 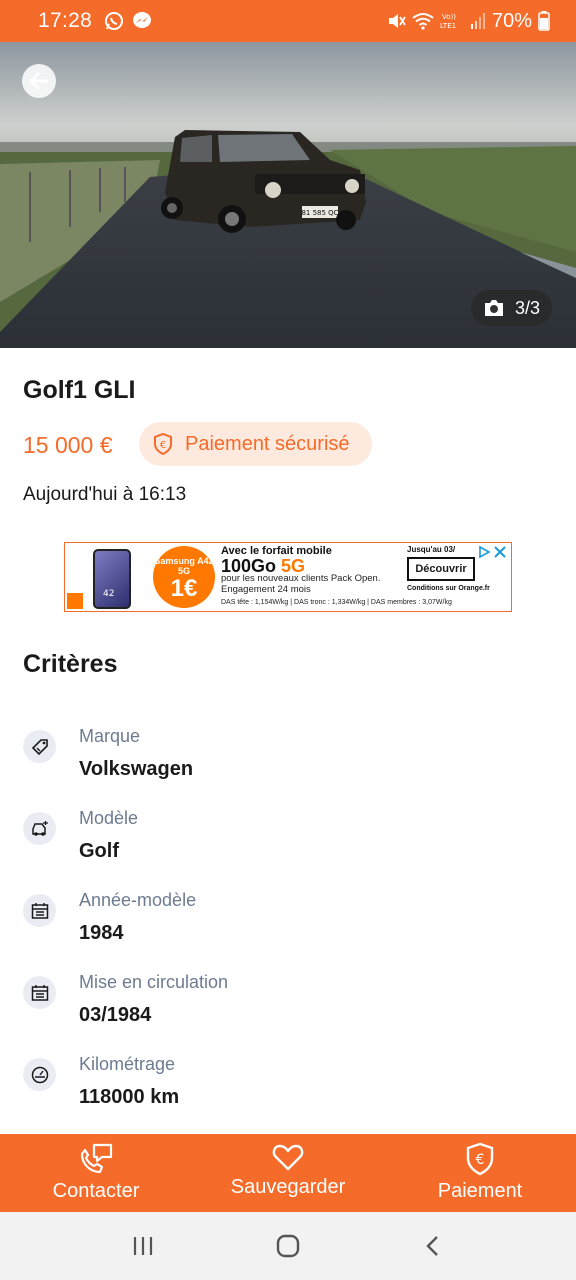 What do you see at coordinates (184, 588) in the screenshot?
I see `ad-circle-price: 1€` at bounding box center [184, 588].